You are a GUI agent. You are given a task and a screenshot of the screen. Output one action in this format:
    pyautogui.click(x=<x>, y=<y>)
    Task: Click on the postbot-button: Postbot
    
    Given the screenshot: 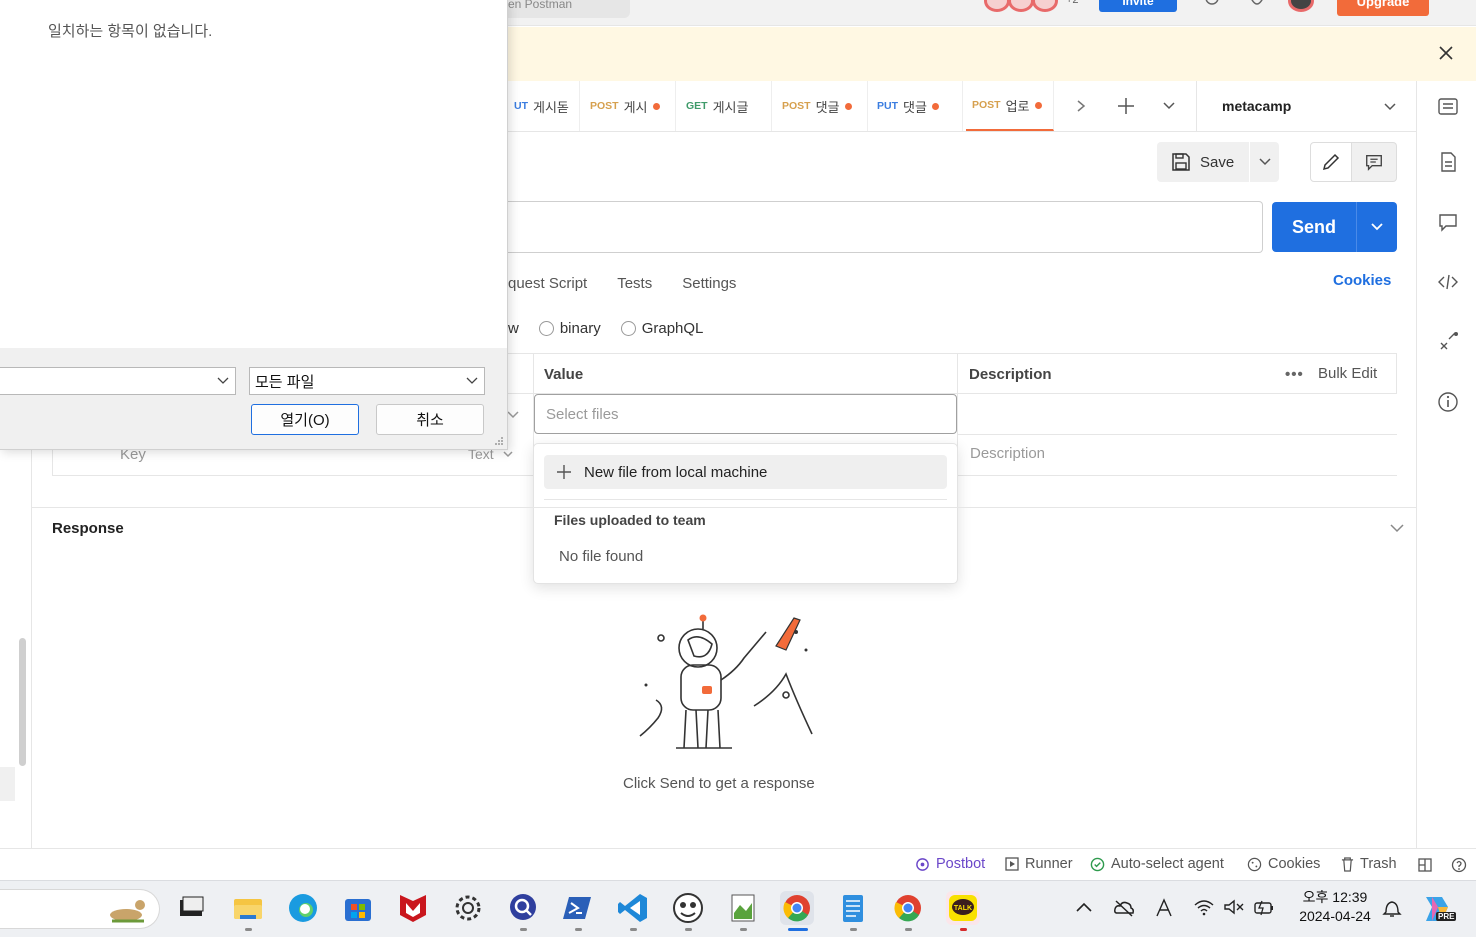 What is the action you would take?
    pyautogui.click(x=950, y=864)
    